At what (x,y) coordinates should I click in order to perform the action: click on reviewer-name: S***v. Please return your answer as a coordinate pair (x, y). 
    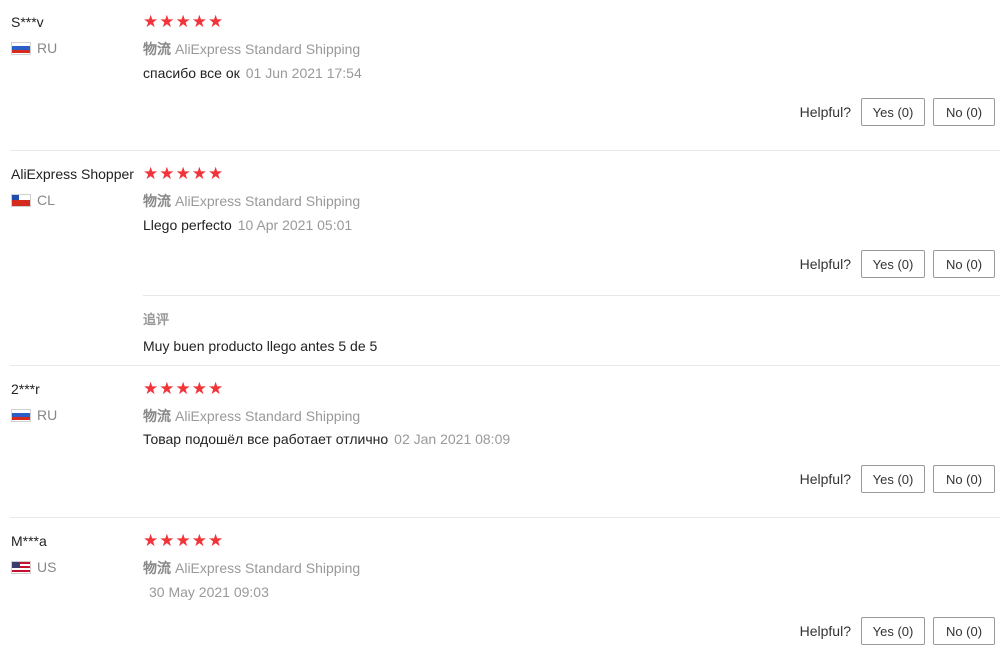
    Looking at the image, I should click on (27, 22).